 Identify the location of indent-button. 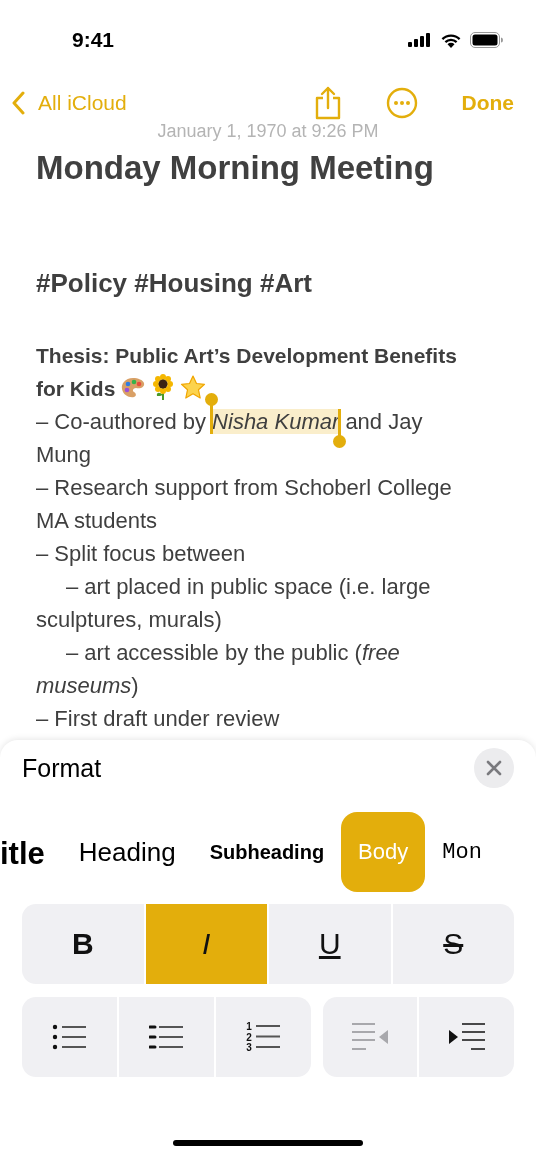
(466, 1037).